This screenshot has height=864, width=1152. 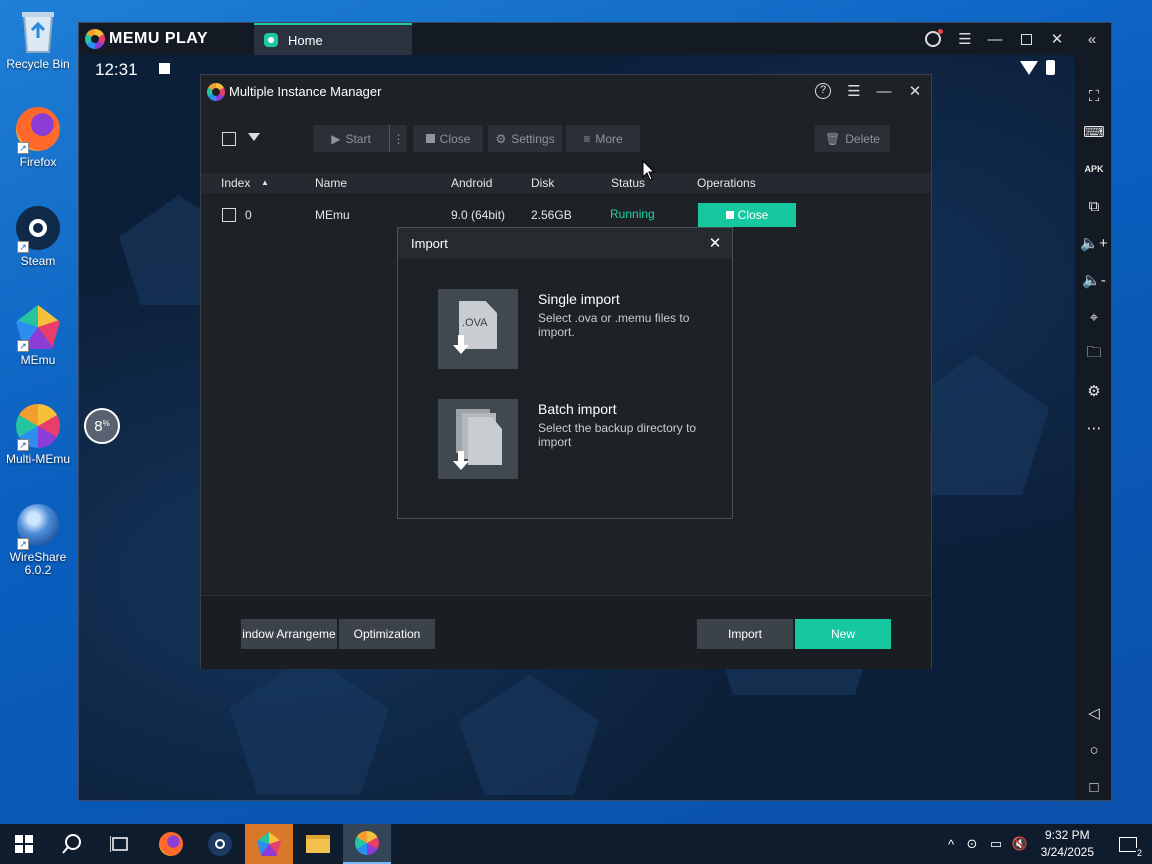 I want to click on manager-menu-icon: ☰, so click(x=854, y=91).